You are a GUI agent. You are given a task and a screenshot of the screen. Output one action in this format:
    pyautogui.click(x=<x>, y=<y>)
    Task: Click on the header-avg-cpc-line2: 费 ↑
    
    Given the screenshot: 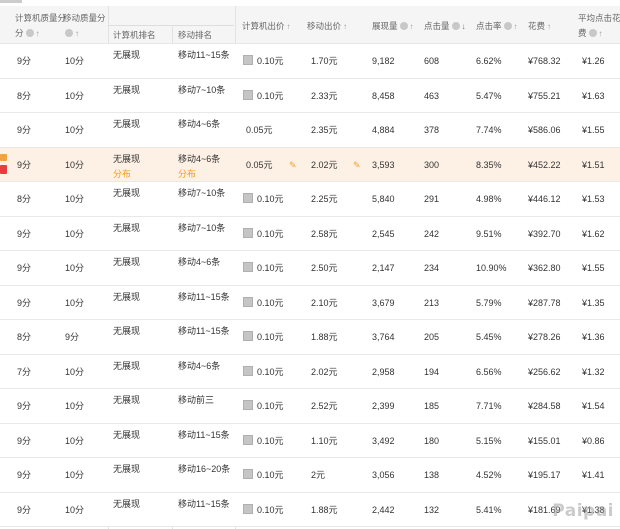 What is the action you would take?
    pyautogui.click(x=590, y=33)
    